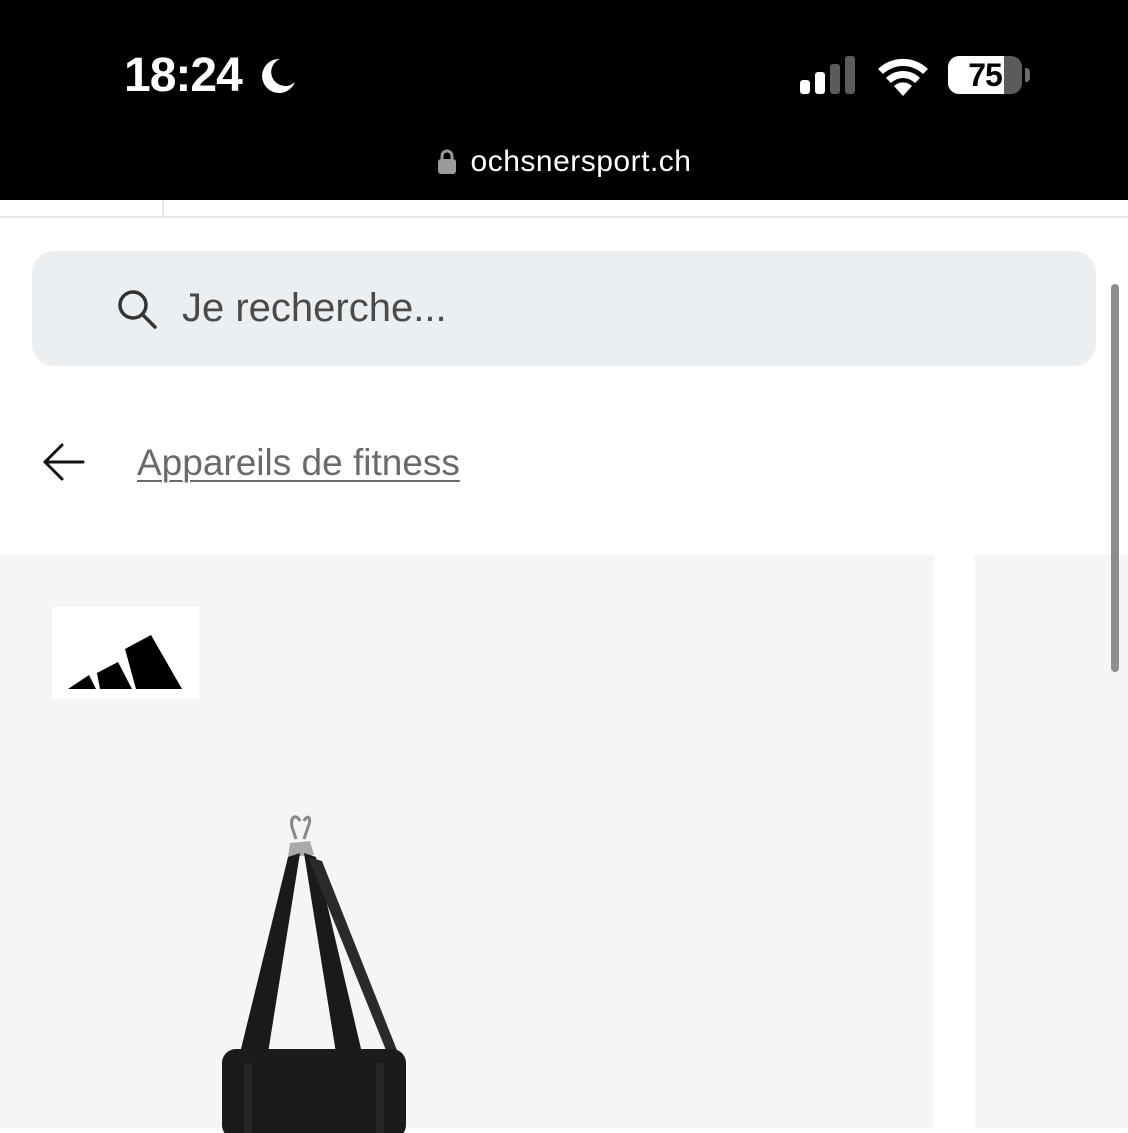 This screenshot has width=1128, height=1133. What do you see at coordinates (298, 463) in the screenshot?
I see `breadcrumb-link-fitness-equipment: Appareils de fitness` at bounding box center [298, 463].